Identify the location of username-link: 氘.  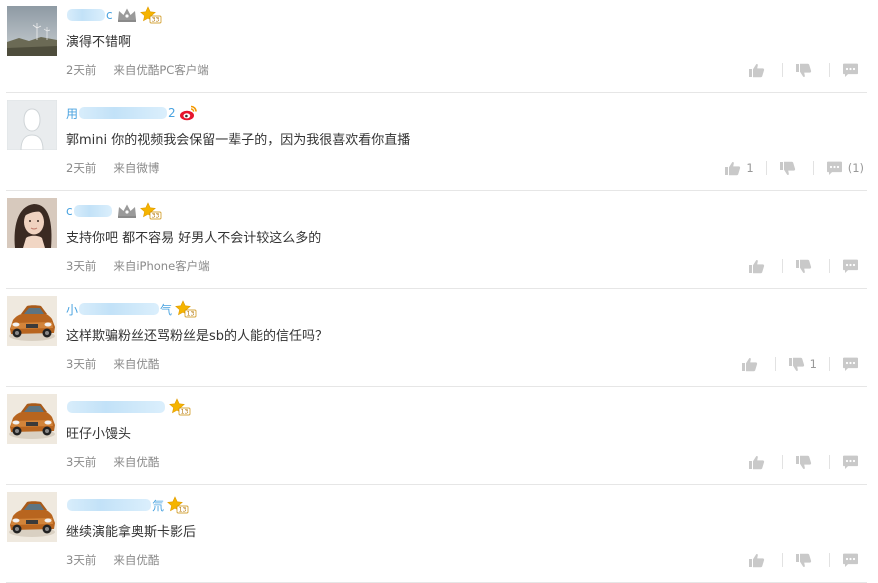
(115, 505).